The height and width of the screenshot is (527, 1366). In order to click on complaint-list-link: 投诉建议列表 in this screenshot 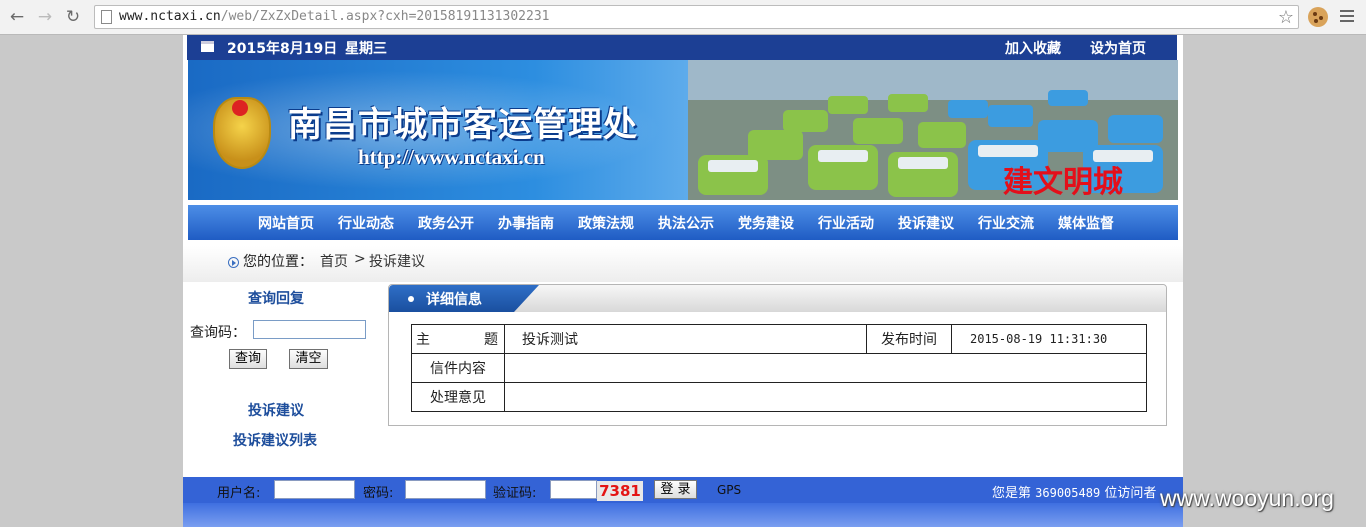, I will do `click(275, 440)`.